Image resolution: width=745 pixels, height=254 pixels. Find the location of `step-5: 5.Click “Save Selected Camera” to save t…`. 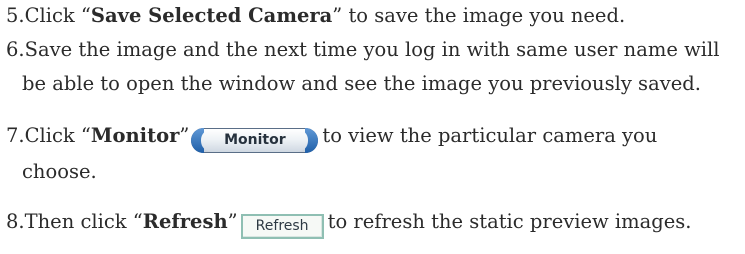

step-5: 5.Click “Save Selected Camera” to save t… is located at coordinates (315, 15).